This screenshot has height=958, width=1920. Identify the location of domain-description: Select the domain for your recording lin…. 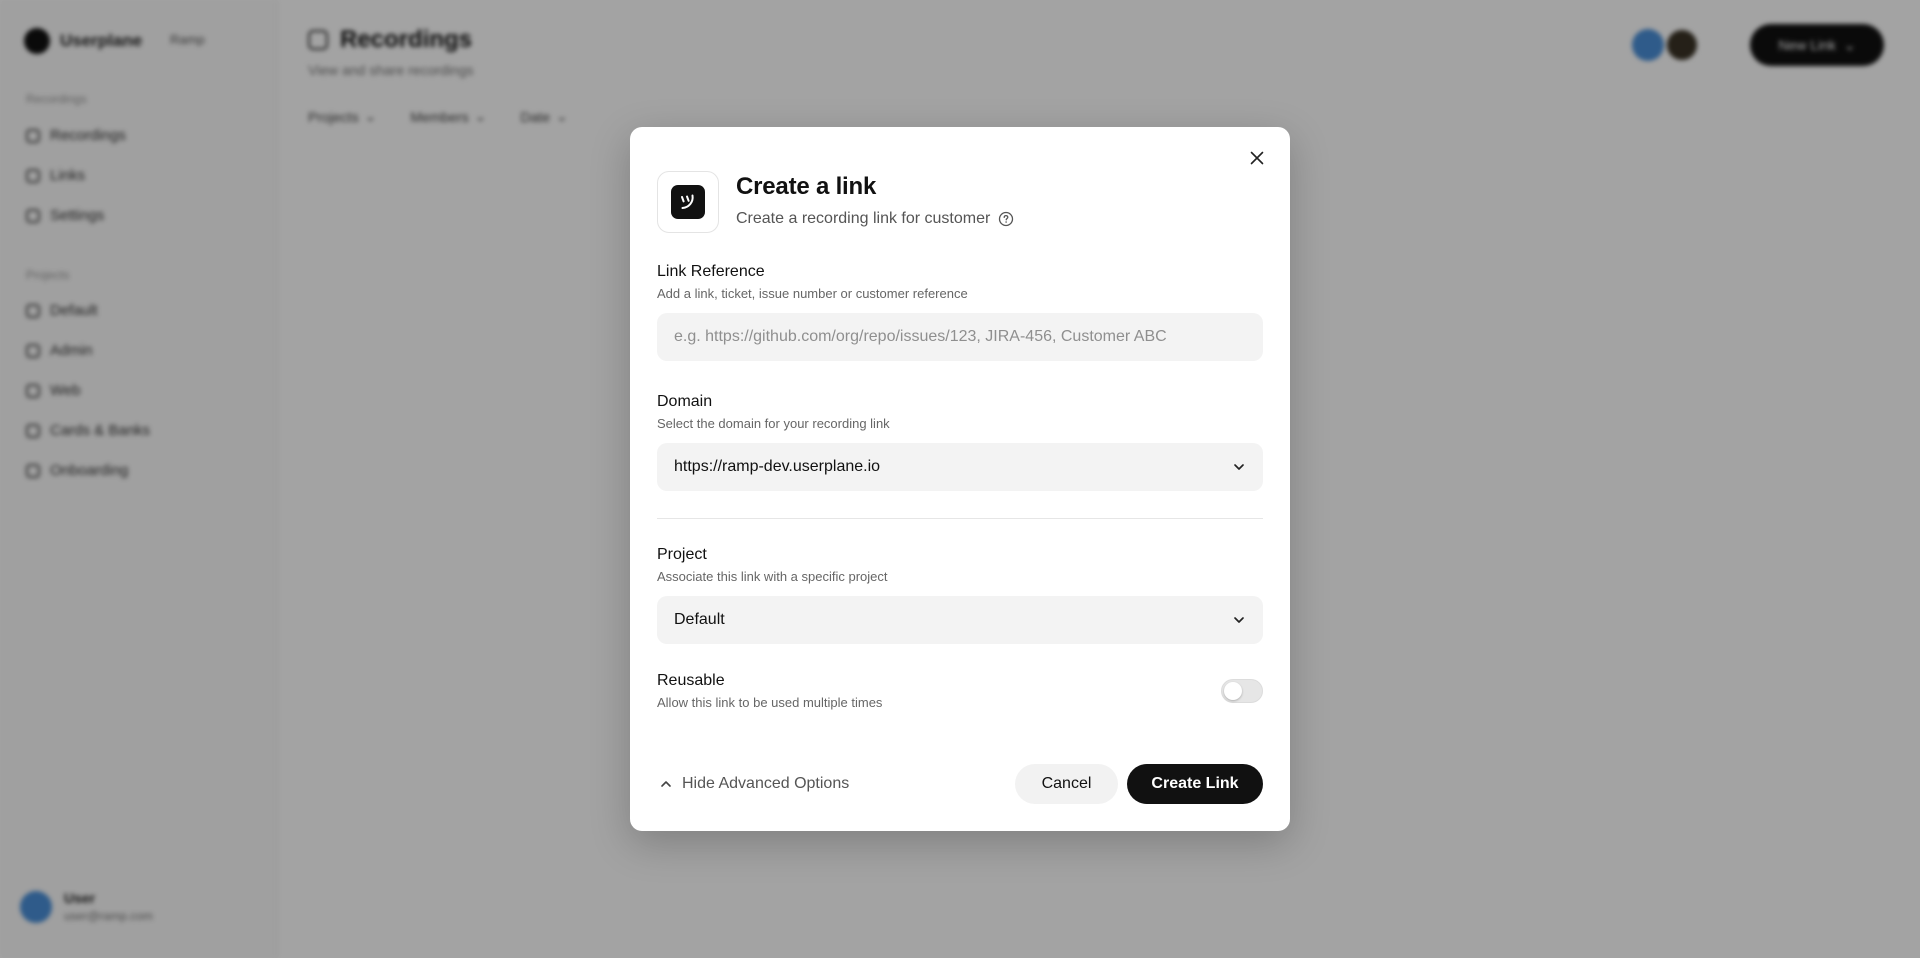
(773, 423).